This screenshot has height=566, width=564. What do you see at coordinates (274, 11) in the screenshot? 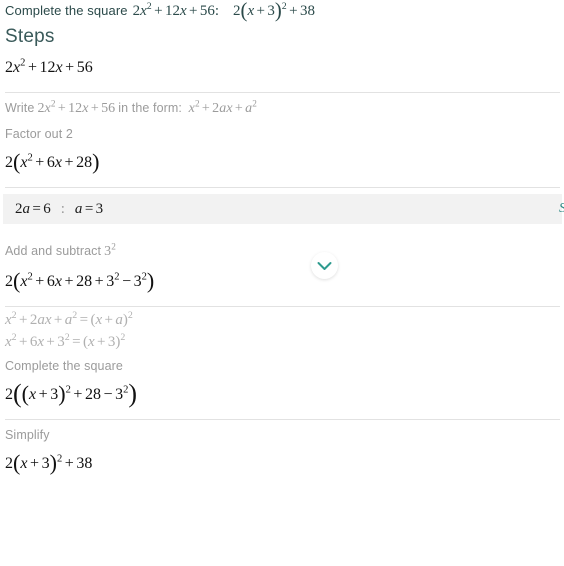
I see `page-title-result: 2(x +3)2 +38` at bounding box center [274, 11].